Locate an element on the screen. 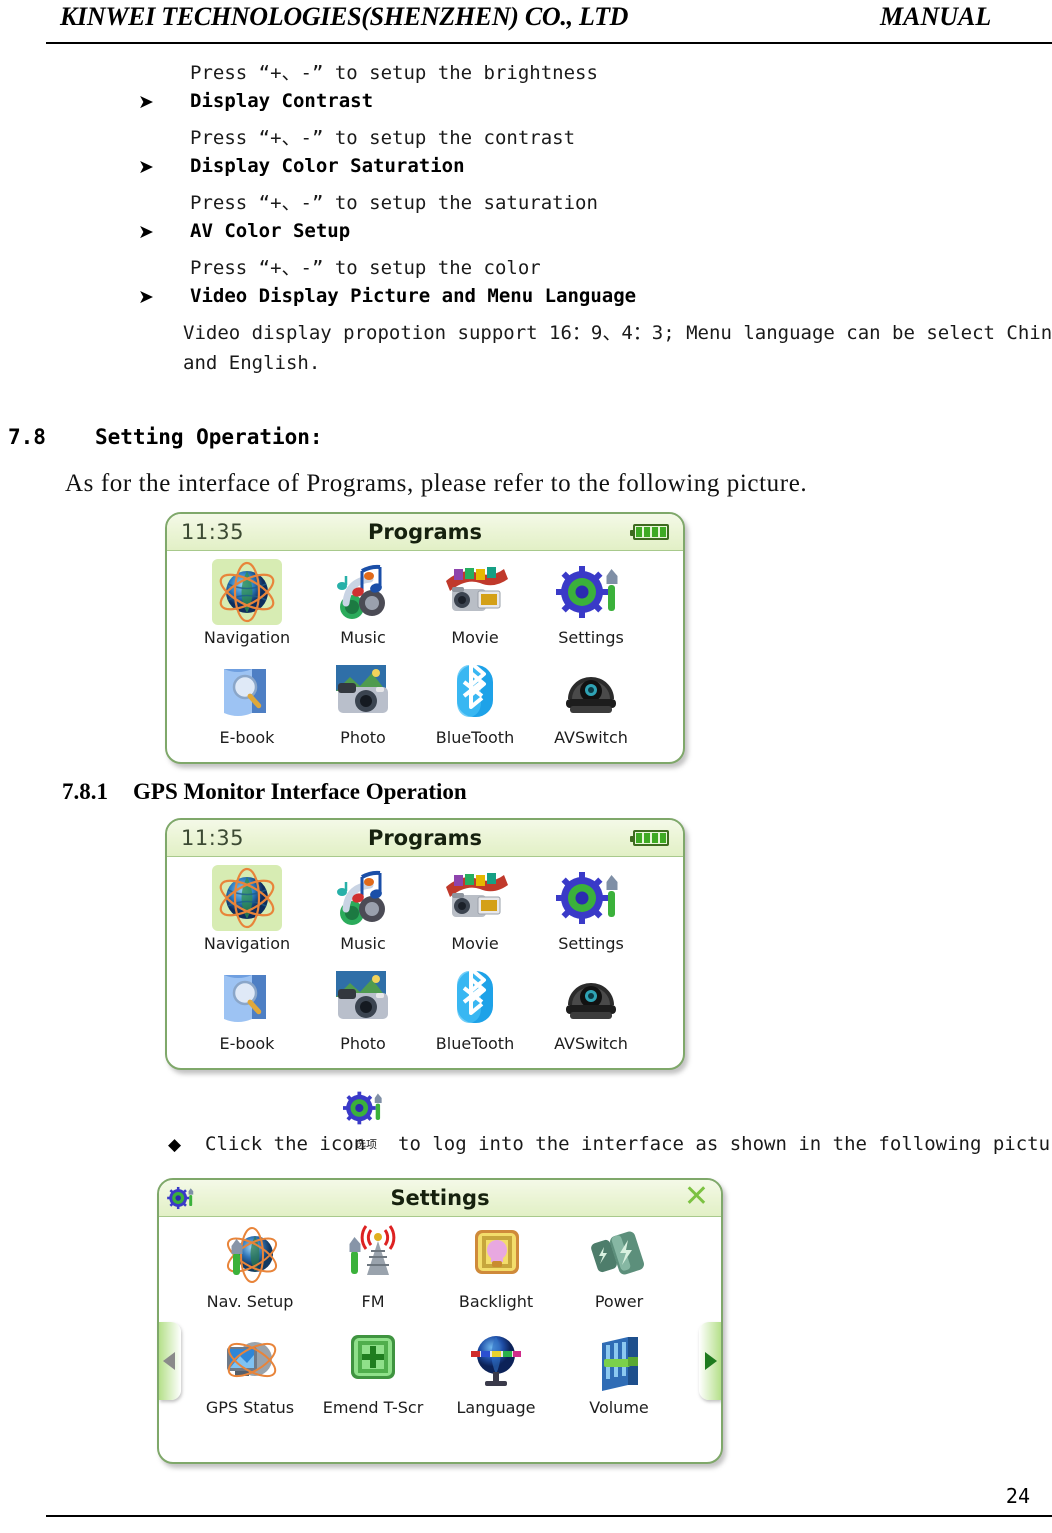 The image size is (1052, 1533). app-tile-settings-2: Settings is located at coordinates (591, 909).